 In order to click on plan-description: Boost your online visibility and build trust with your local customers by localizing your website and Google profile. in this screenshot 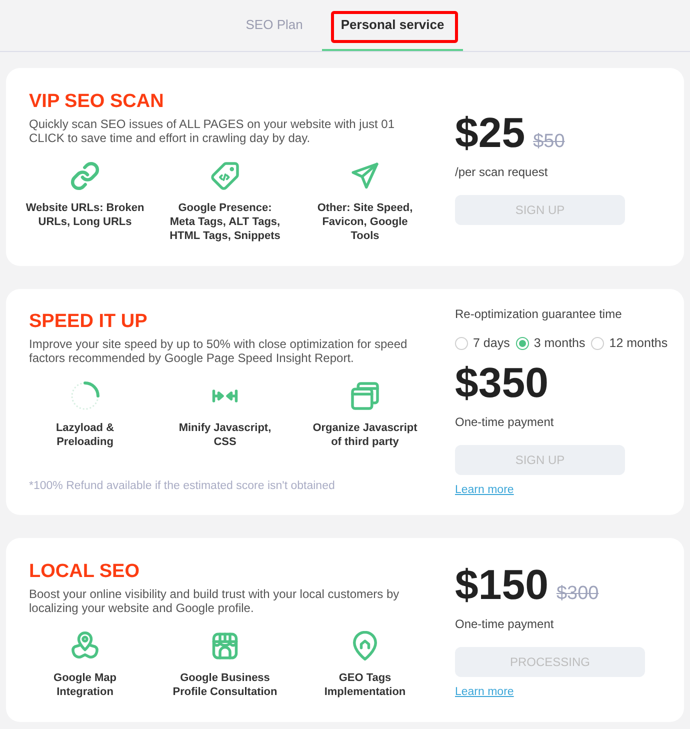, I will do `click(214, 601)`.